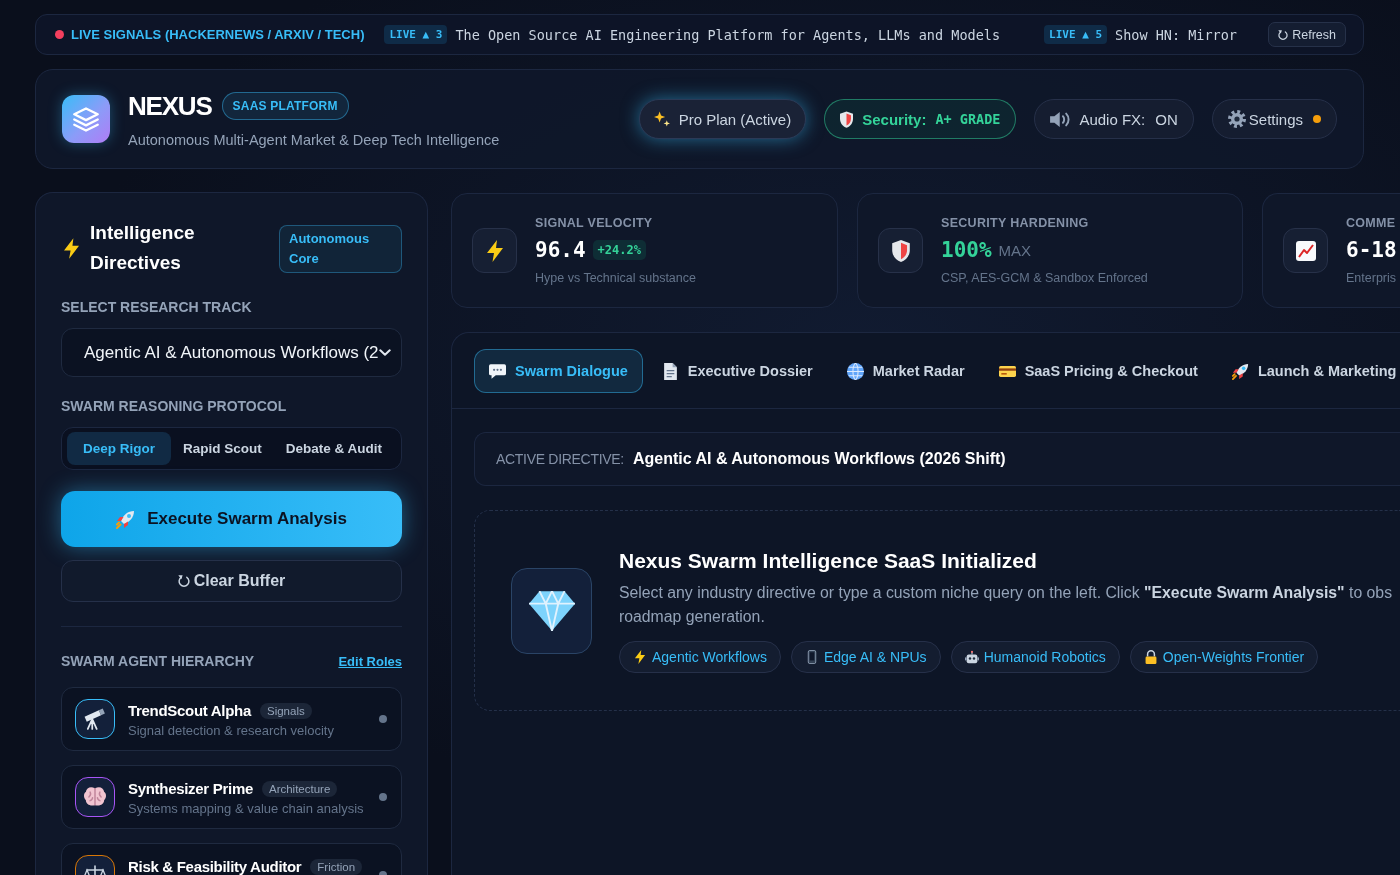 This screenshot has height=875, width=1400. I want to click on tab: Market Radar, so click(905, 371).